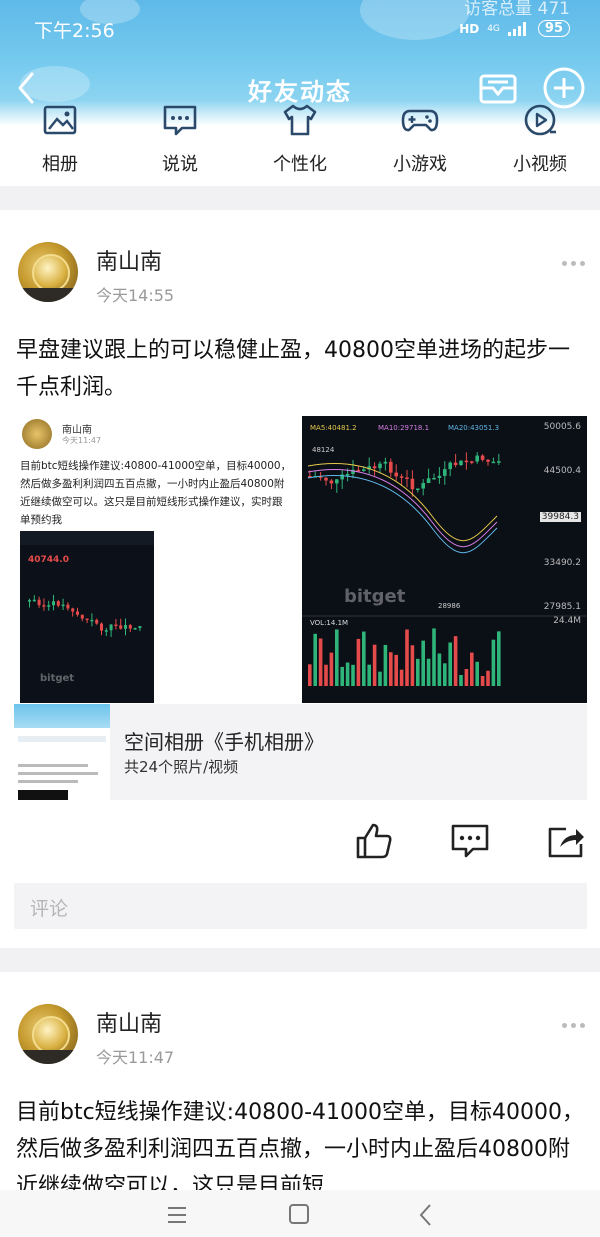  I want to click on square-icon, so click(299, 1214).